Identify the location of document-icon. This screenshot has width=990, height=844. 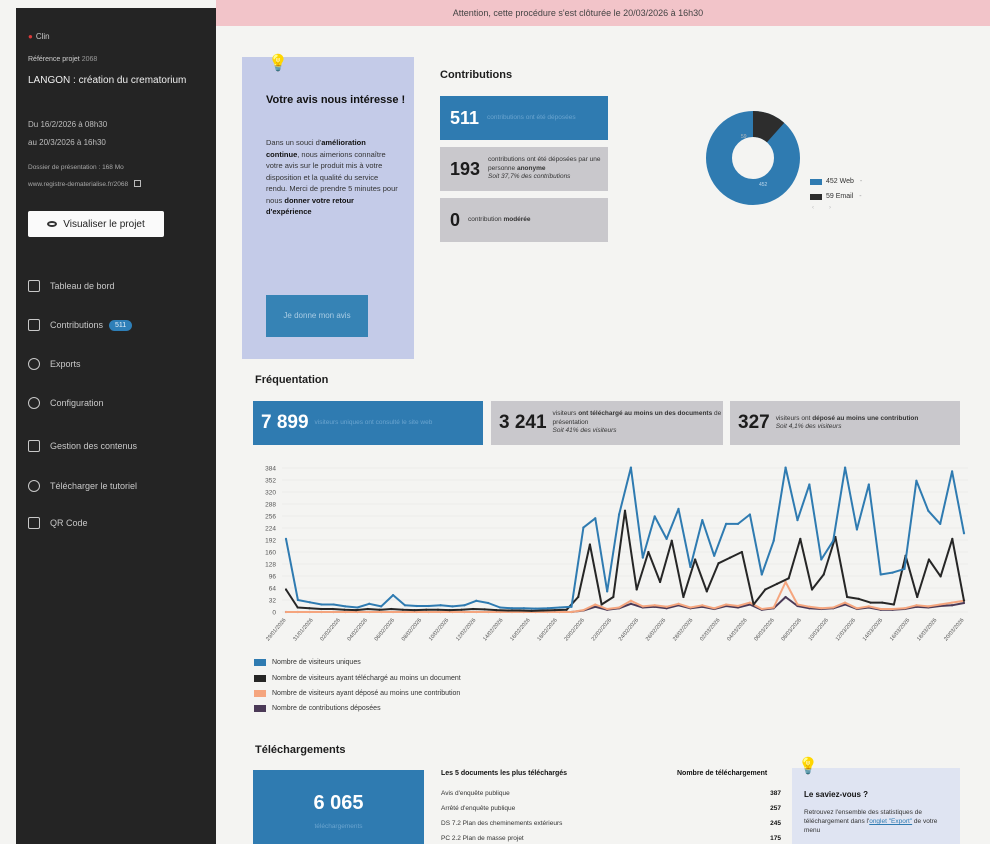
(34, 446).